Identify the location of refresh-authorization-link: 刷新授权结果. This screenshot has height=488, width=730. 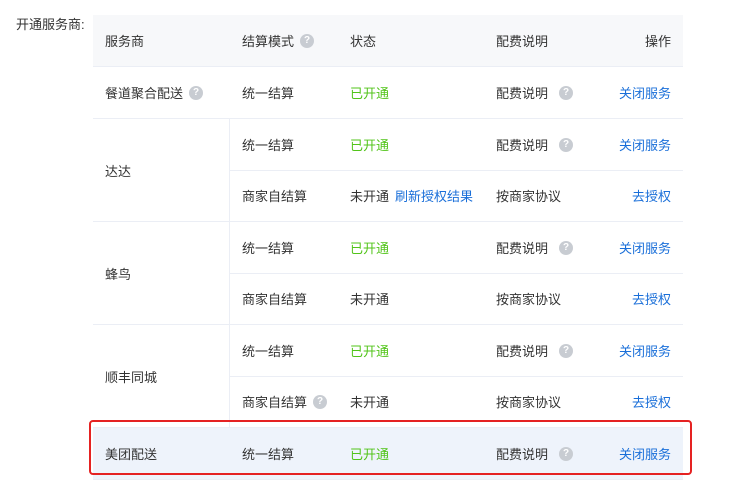
(434, 195).